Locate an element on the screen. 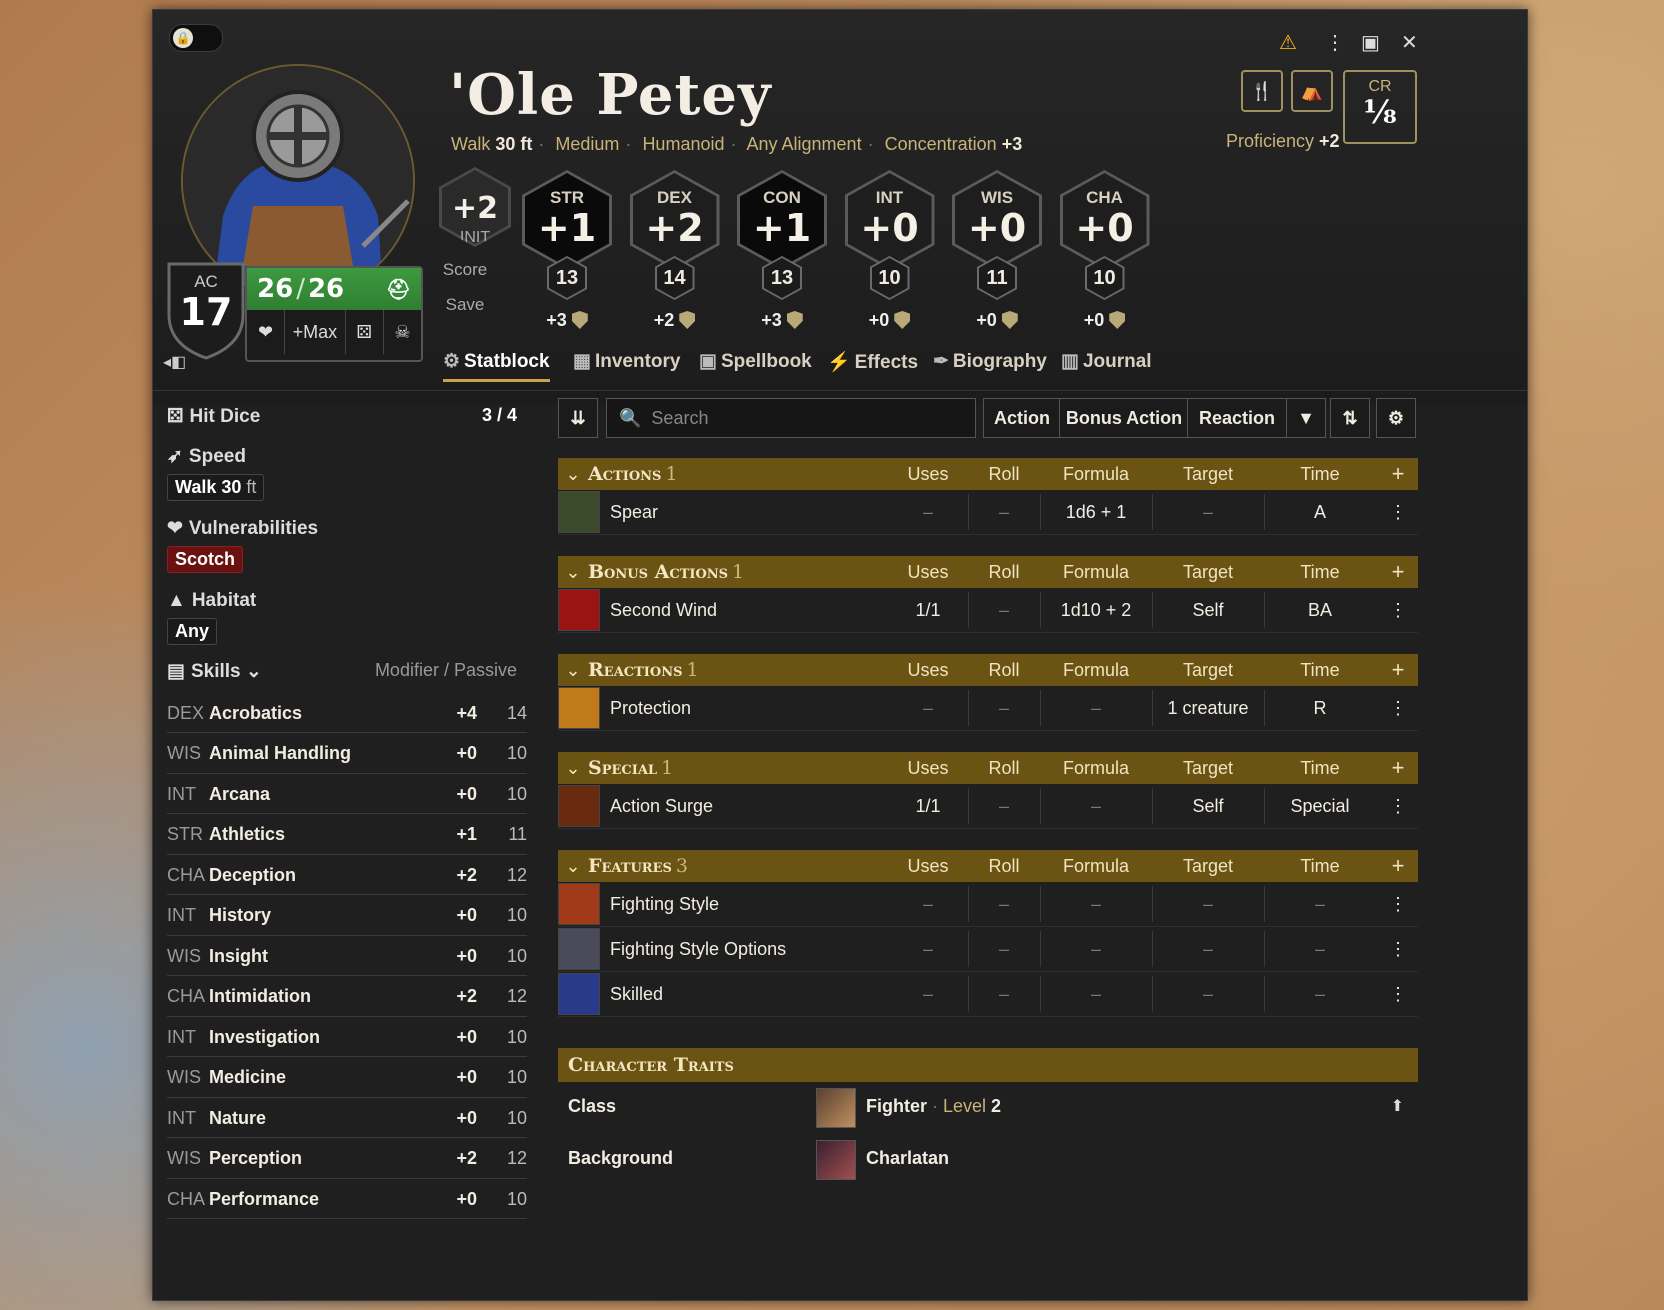 This screenshot has height=1310, width=1664. camp-icon: ⛺ is located at coordinates (1312, 91).